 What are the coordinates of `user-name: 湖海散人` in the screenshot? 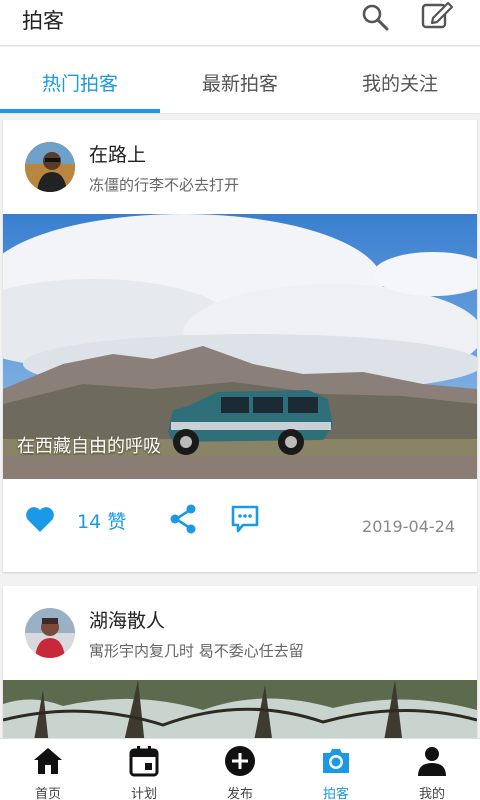 It's located at (127, 619).